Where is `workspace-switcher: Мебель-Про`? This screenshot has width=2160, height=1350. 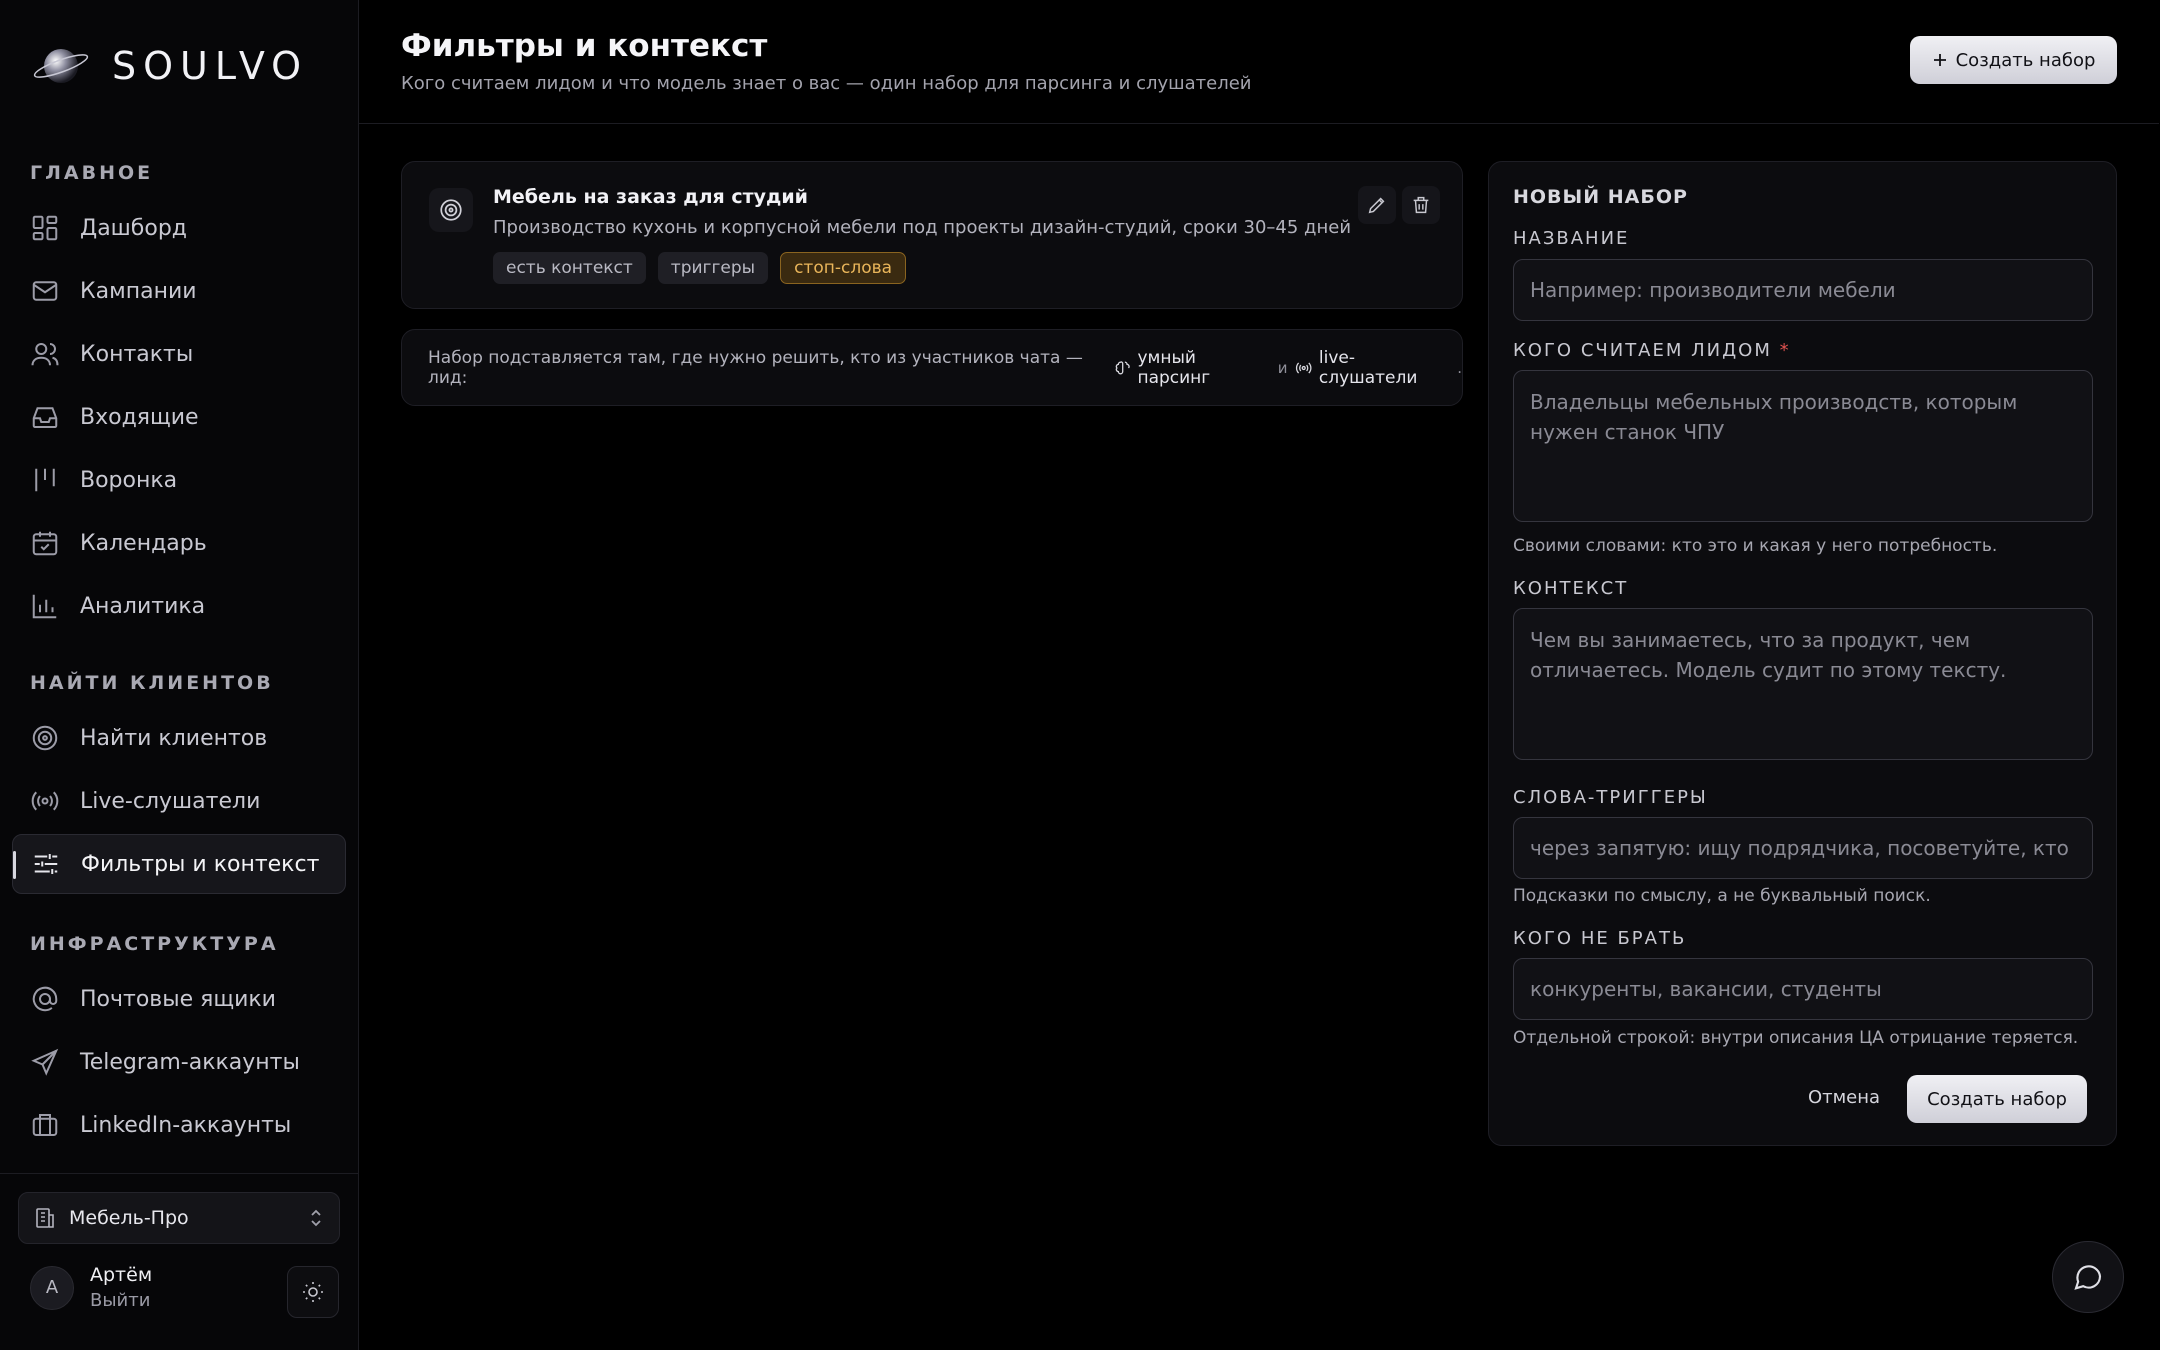 workspace-switcher: Мебель-Про is located at coordinates (179, 1218).